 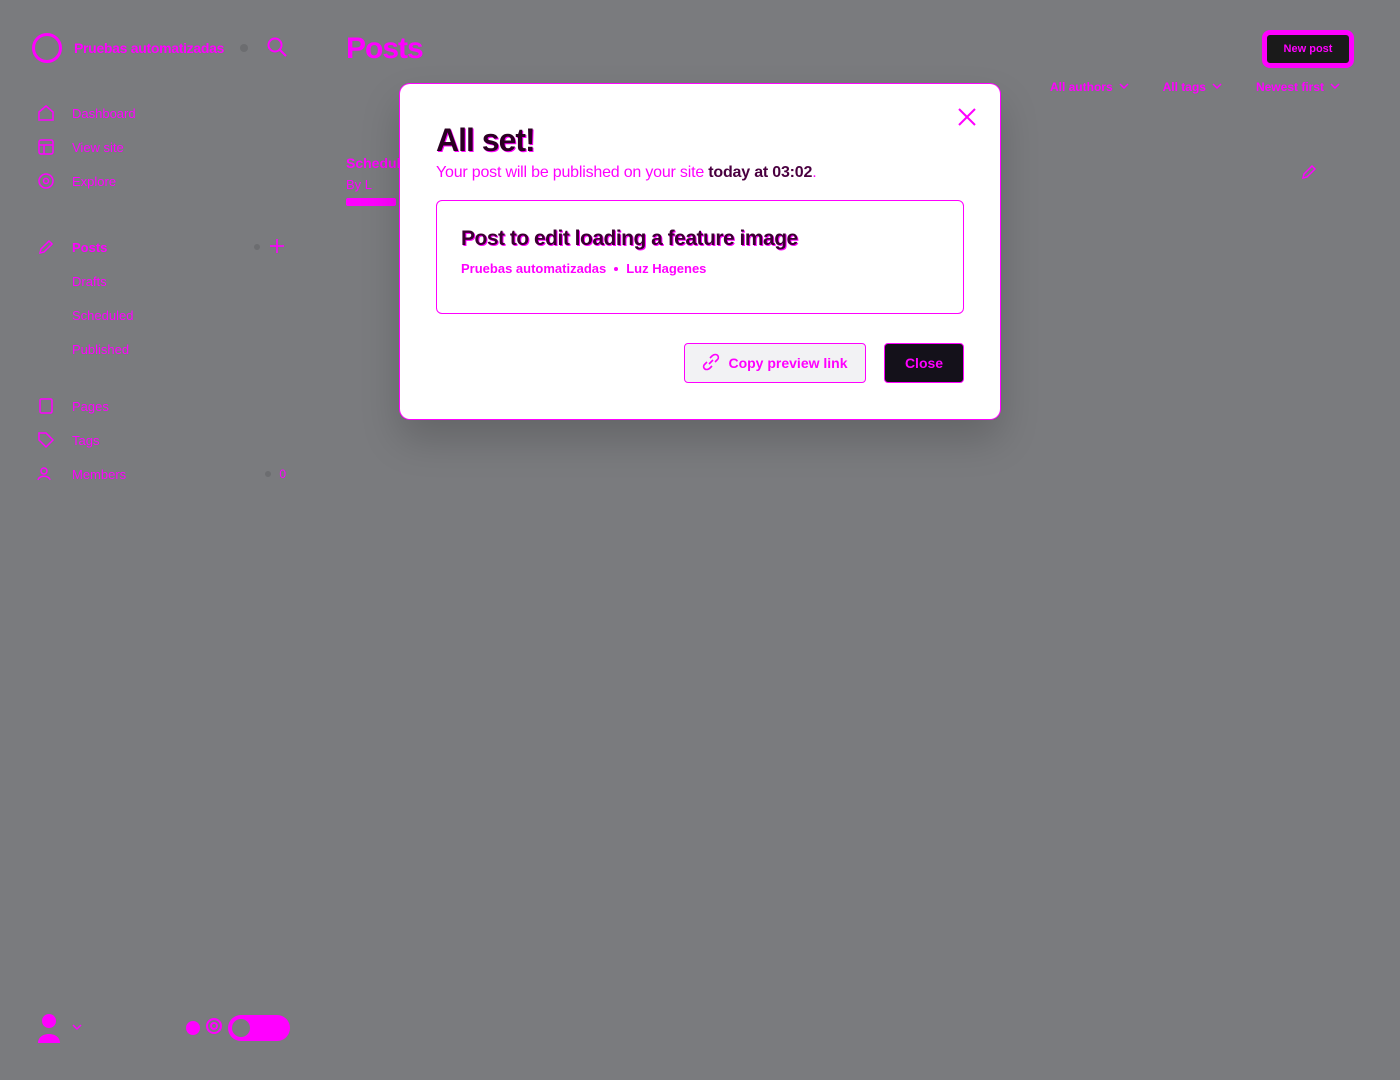 I want to click on page-title: Posts, so click(x=385, y=48).